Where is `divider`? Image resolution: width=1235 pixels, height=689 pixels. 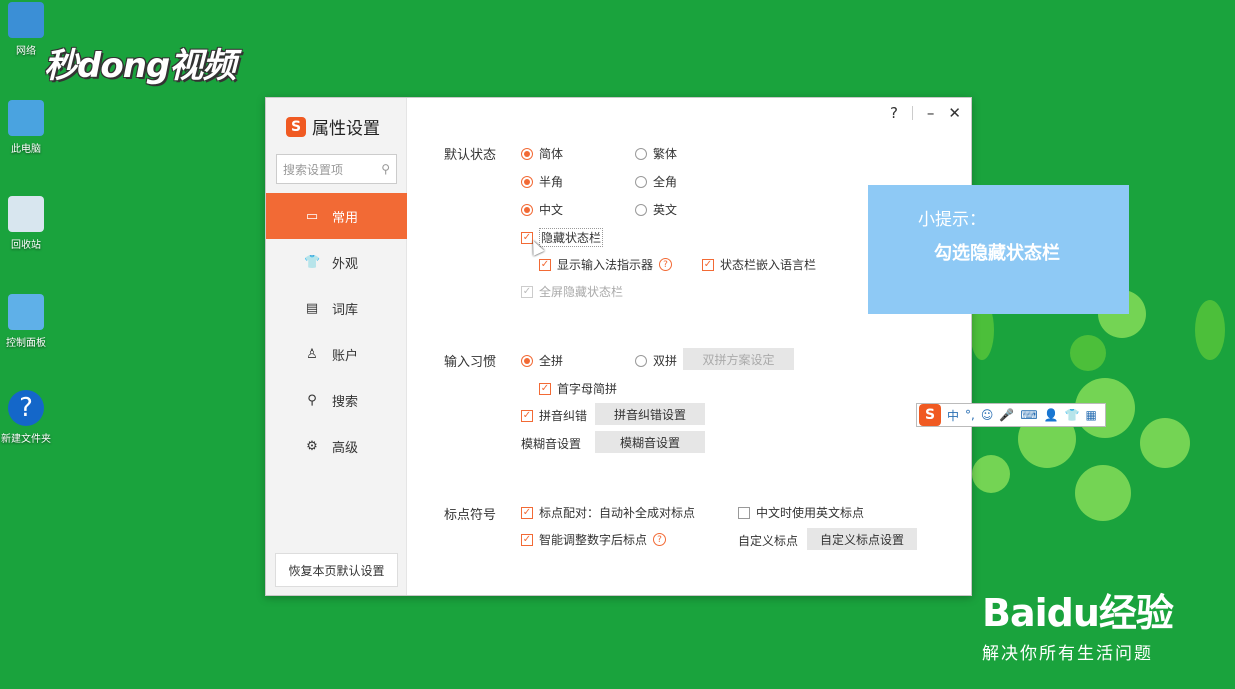
divider is located at coordinates (912, 113).